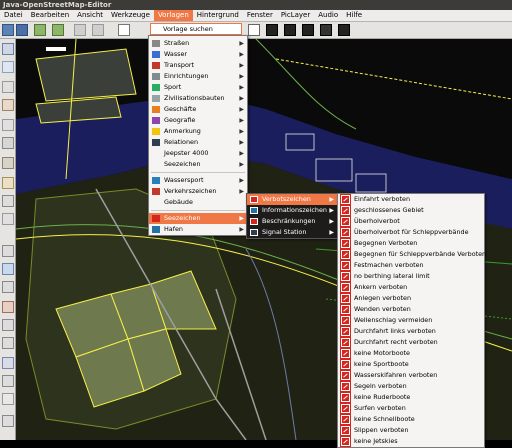 The image size is (512, 448). I want to click on preset-category-item: Sport ▶, so click(198, 87).